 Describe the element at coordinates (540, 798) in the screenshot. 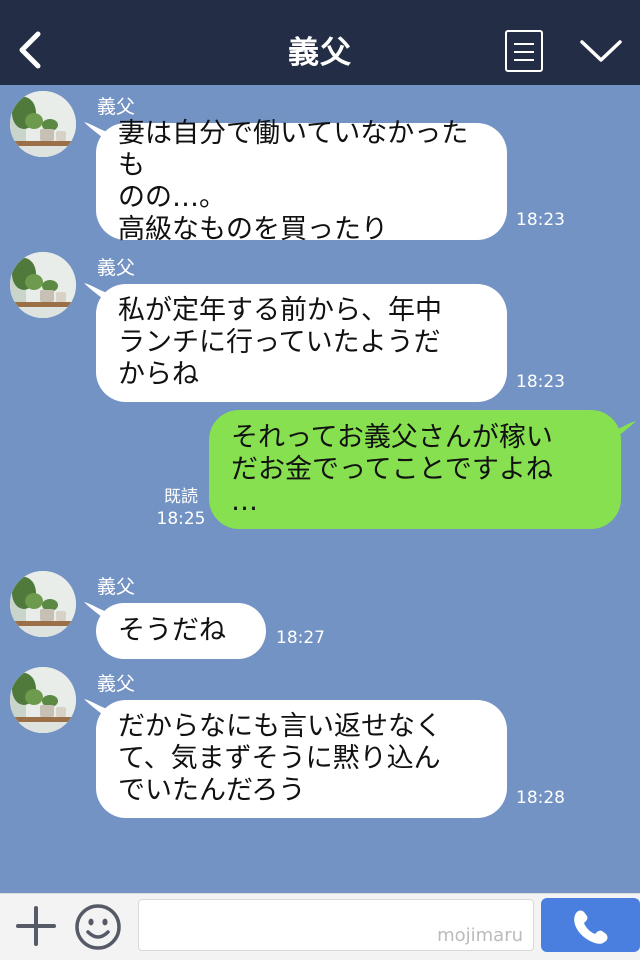

I see `message-time: 18:28` at that location.